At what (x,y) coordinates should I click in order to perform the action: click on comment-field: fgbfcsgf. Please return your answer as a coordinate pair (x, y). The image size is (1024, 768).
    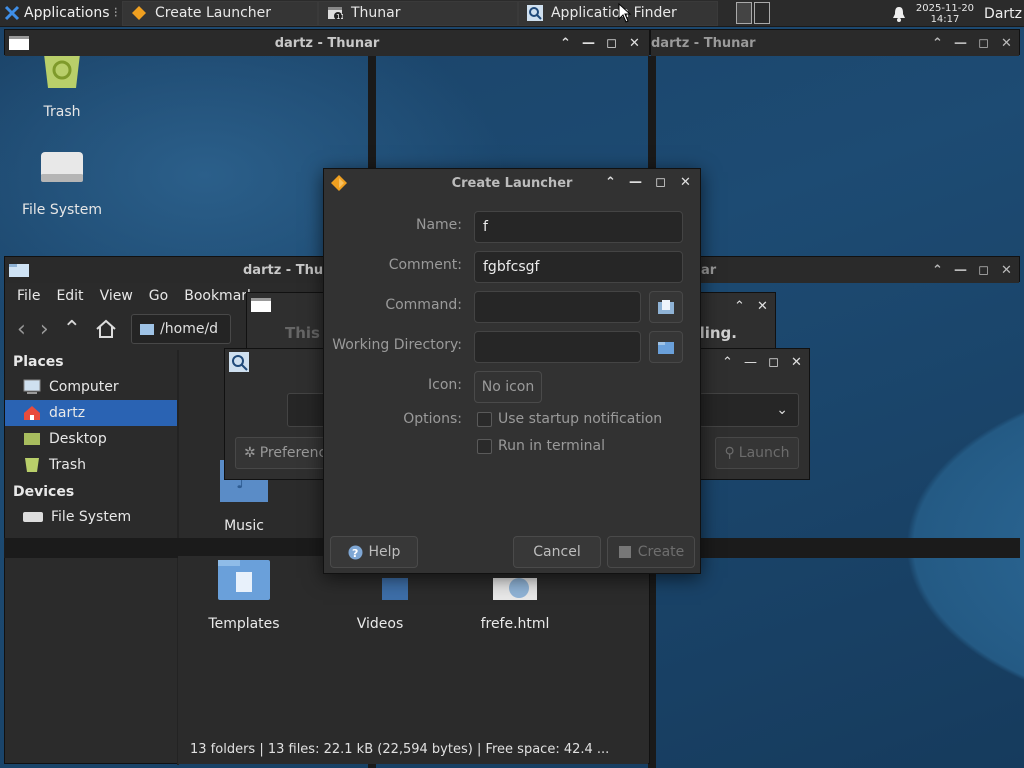
    Looking at the image, I should click on (578, 267).